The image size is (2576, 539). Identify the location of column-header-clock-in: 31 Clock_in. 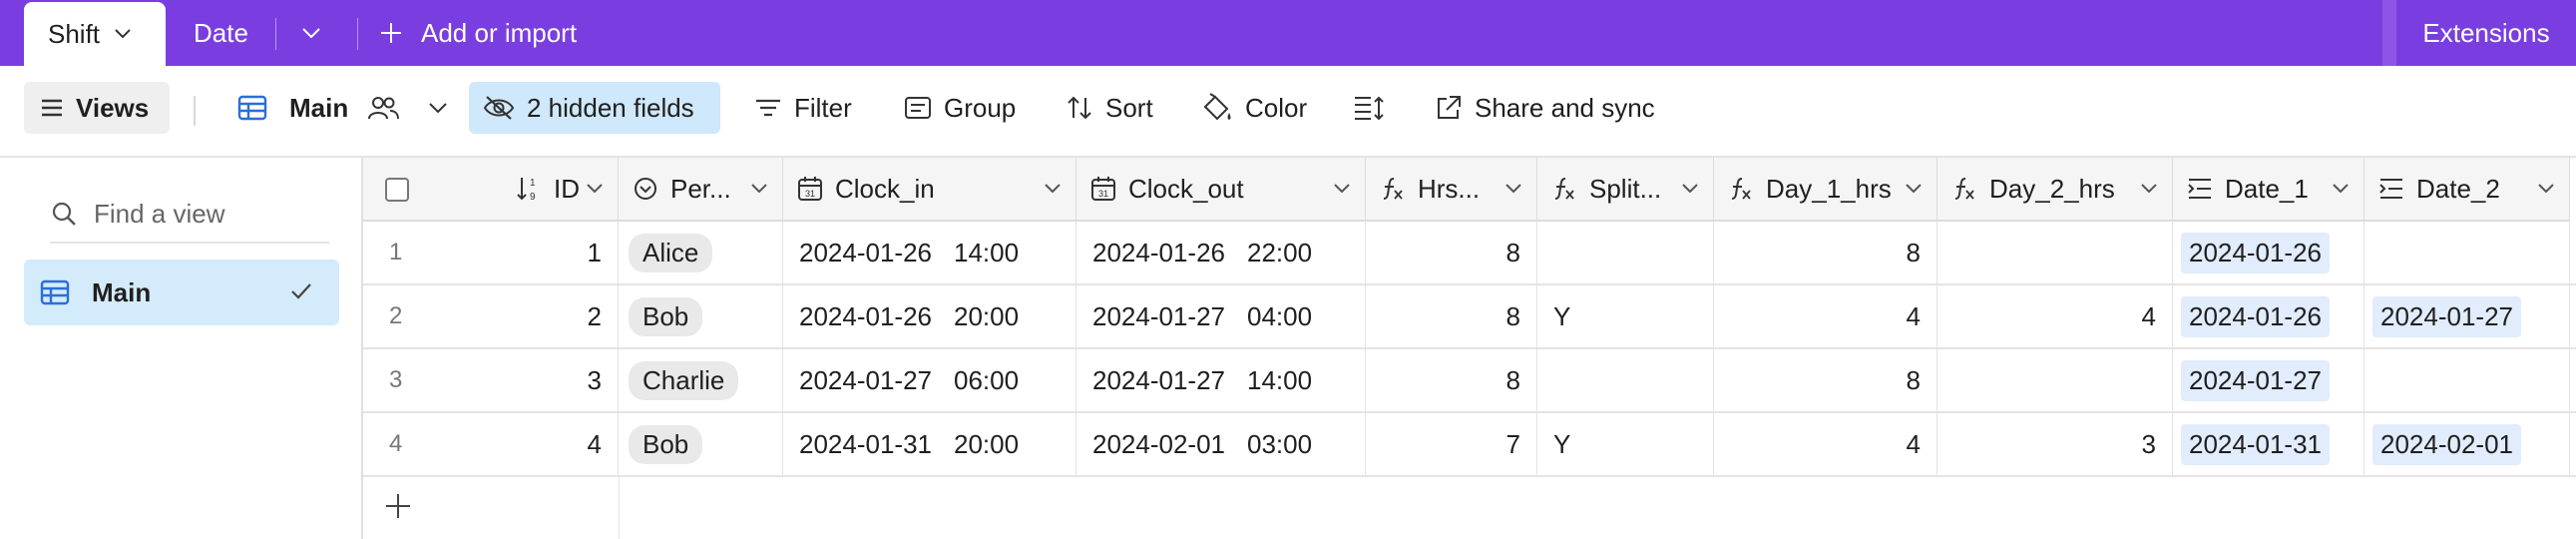
(929, 190).